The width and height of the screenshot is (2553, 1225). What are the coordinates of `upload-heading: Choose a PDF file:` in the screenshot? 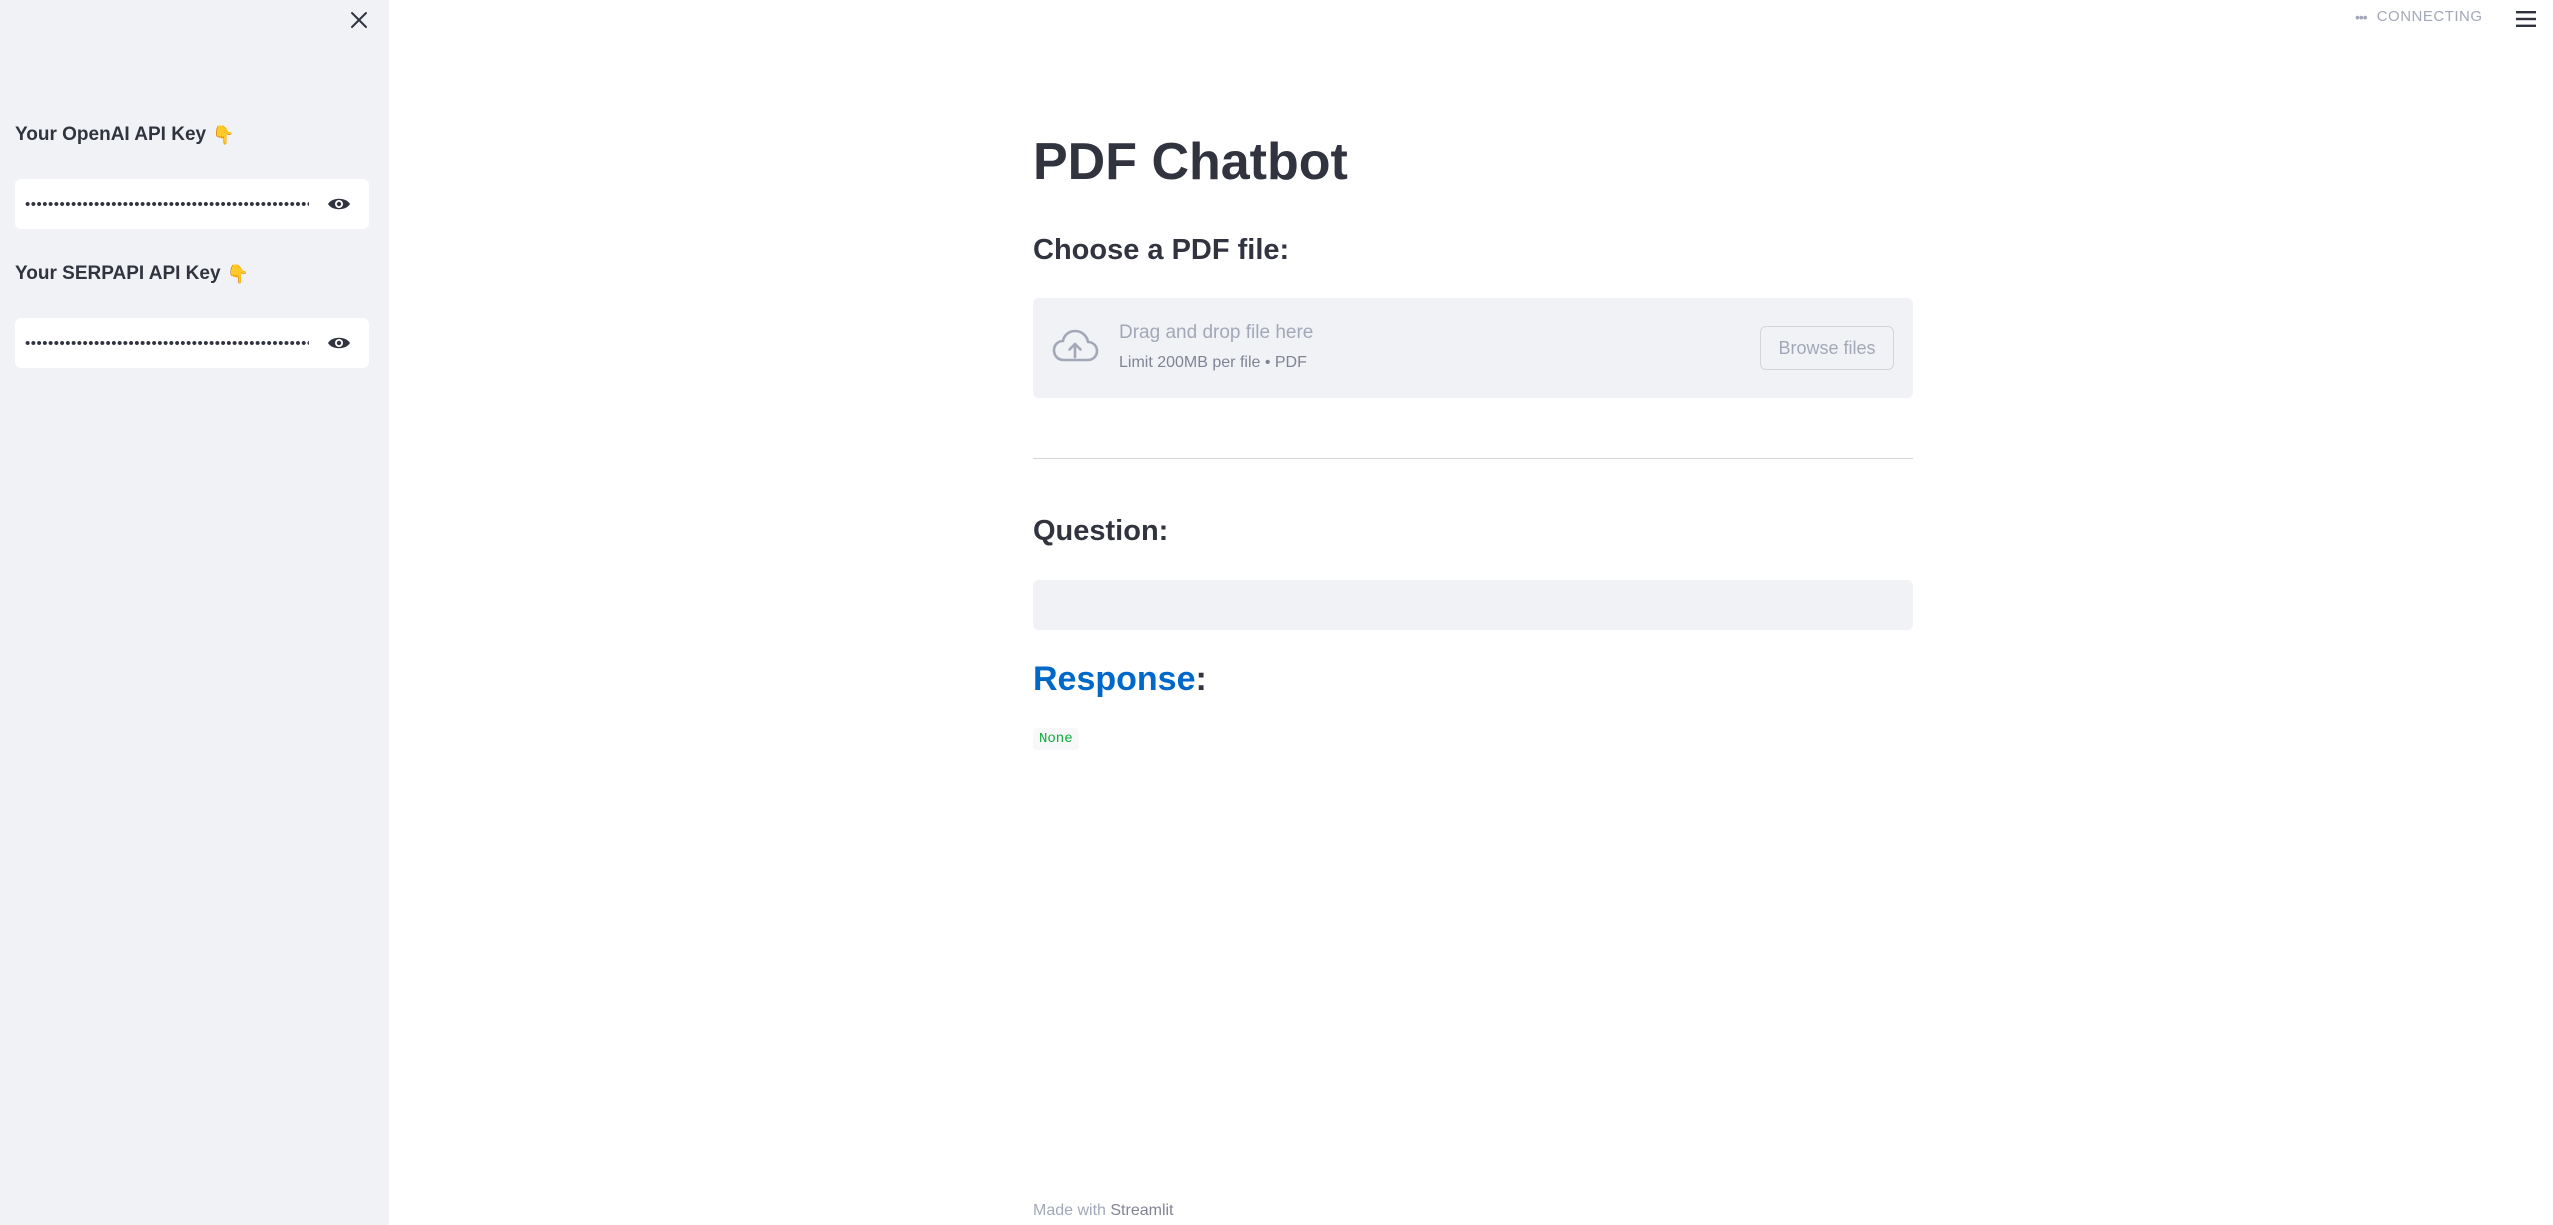 It's located at (1161, 250).